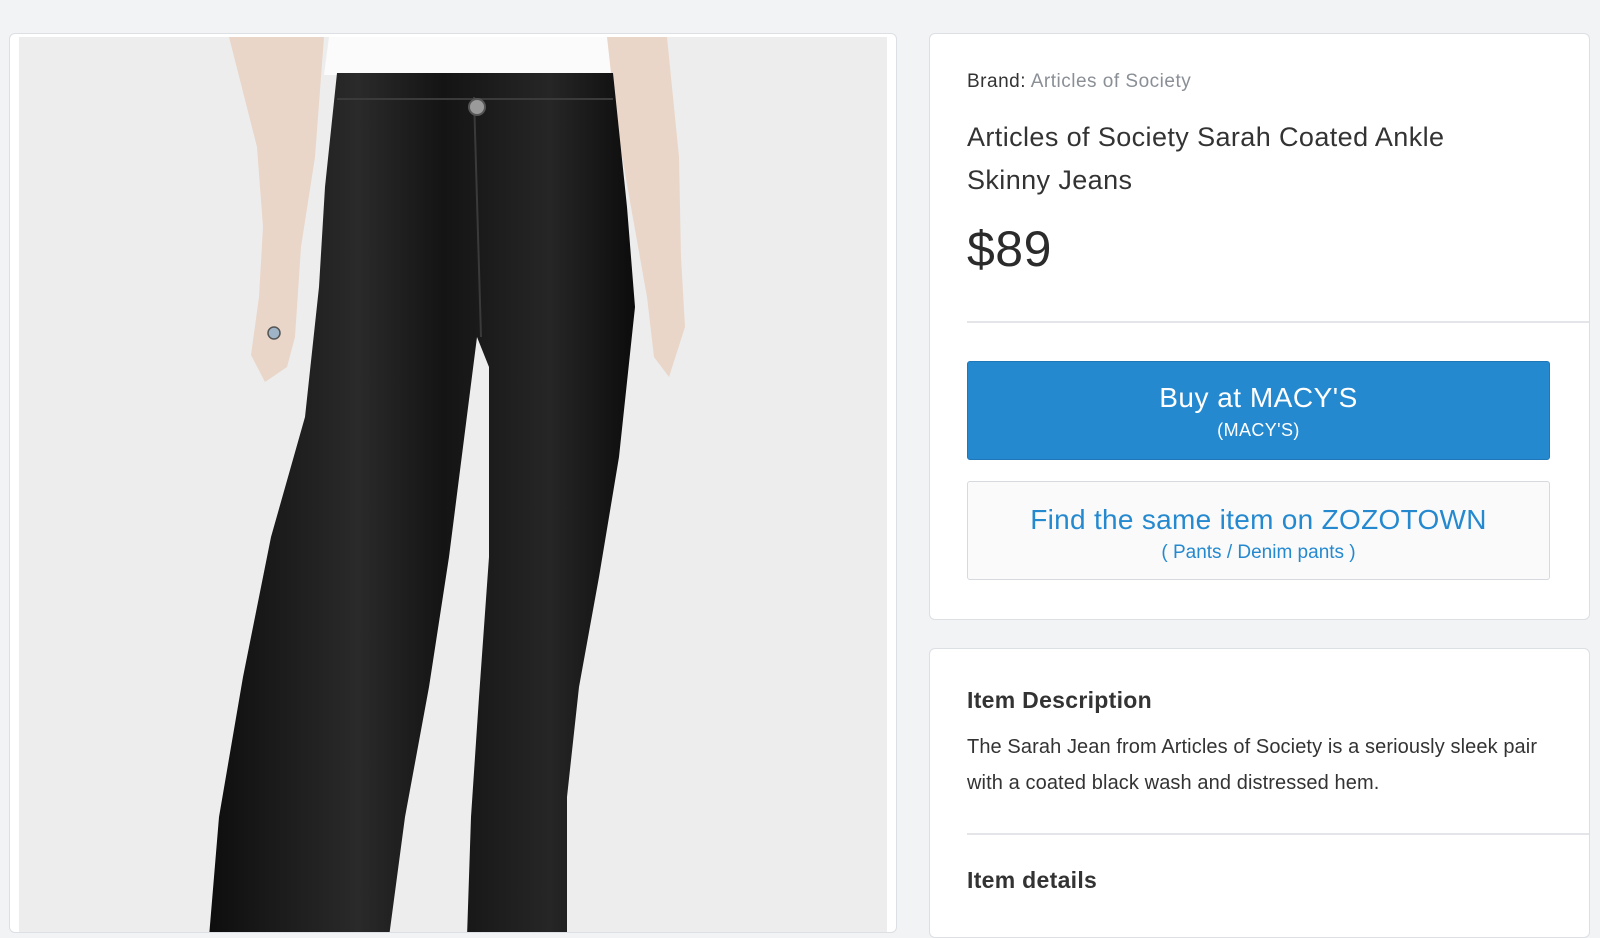 The height and width of the screenshot is (938, 1600). What do you see at coordinates (1258, 397) in the screenshot?
I see `buy-button-label: Buy at MACY'S` at bounding box center [1258, 397].